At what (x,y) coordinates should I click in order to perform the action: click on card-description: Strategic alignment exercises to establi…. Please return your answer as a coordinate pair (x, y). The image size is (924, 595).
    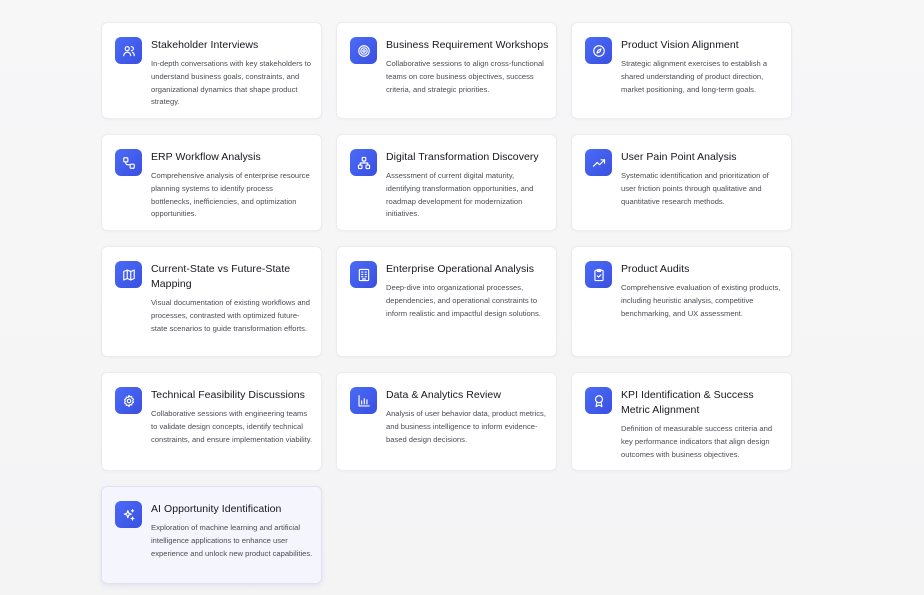
    Looking at the image, I should click on (694, 76).